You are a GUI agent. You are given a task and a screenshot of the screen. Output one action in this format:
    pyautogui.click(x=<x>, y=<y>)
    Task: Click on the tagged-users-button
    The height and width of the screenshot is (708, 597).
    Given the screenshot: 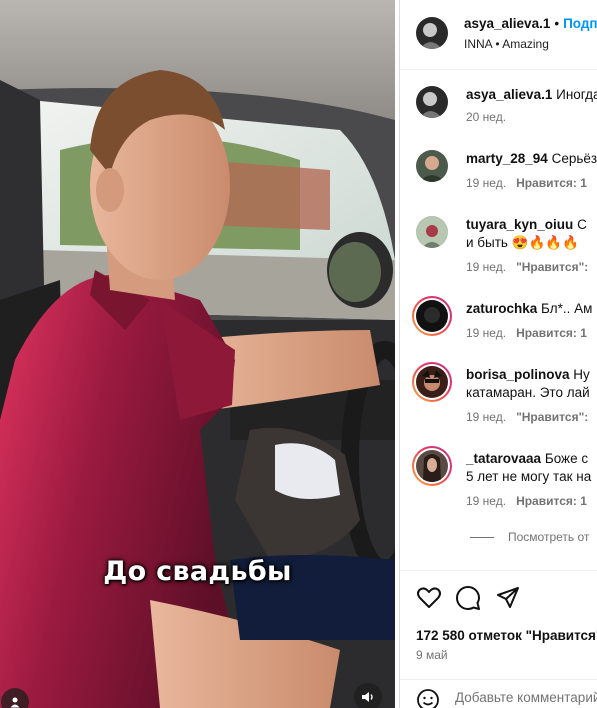 What is the action you would take?
    pyautogui.click(x=15, y=698)
    